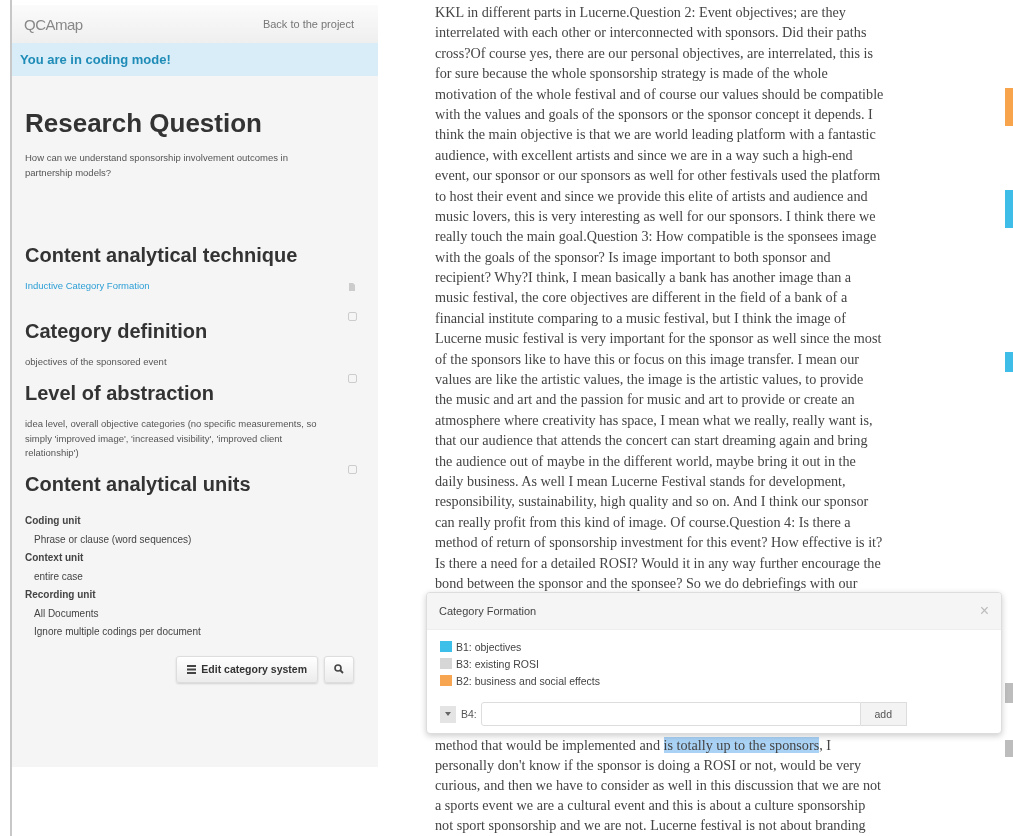  I want to click on document-line: that our audience that attends the concert can start dreaming again and bring, so click(652, 441).